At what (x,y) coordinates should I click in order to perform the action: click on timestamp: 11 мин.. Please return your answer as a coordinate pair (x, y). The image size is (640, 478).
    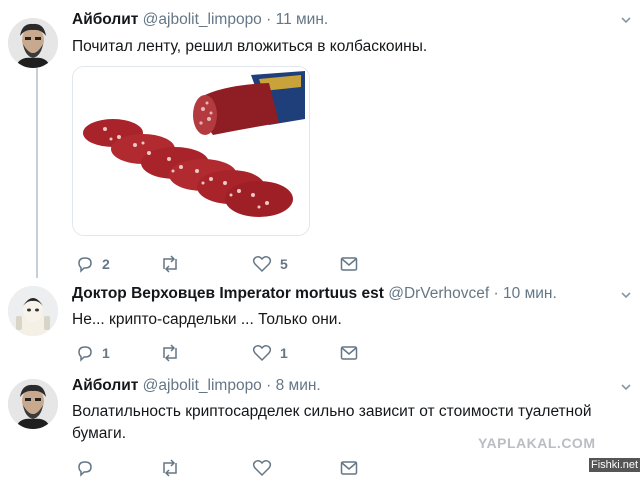
    Looking at the image, I should click on (302, 19).